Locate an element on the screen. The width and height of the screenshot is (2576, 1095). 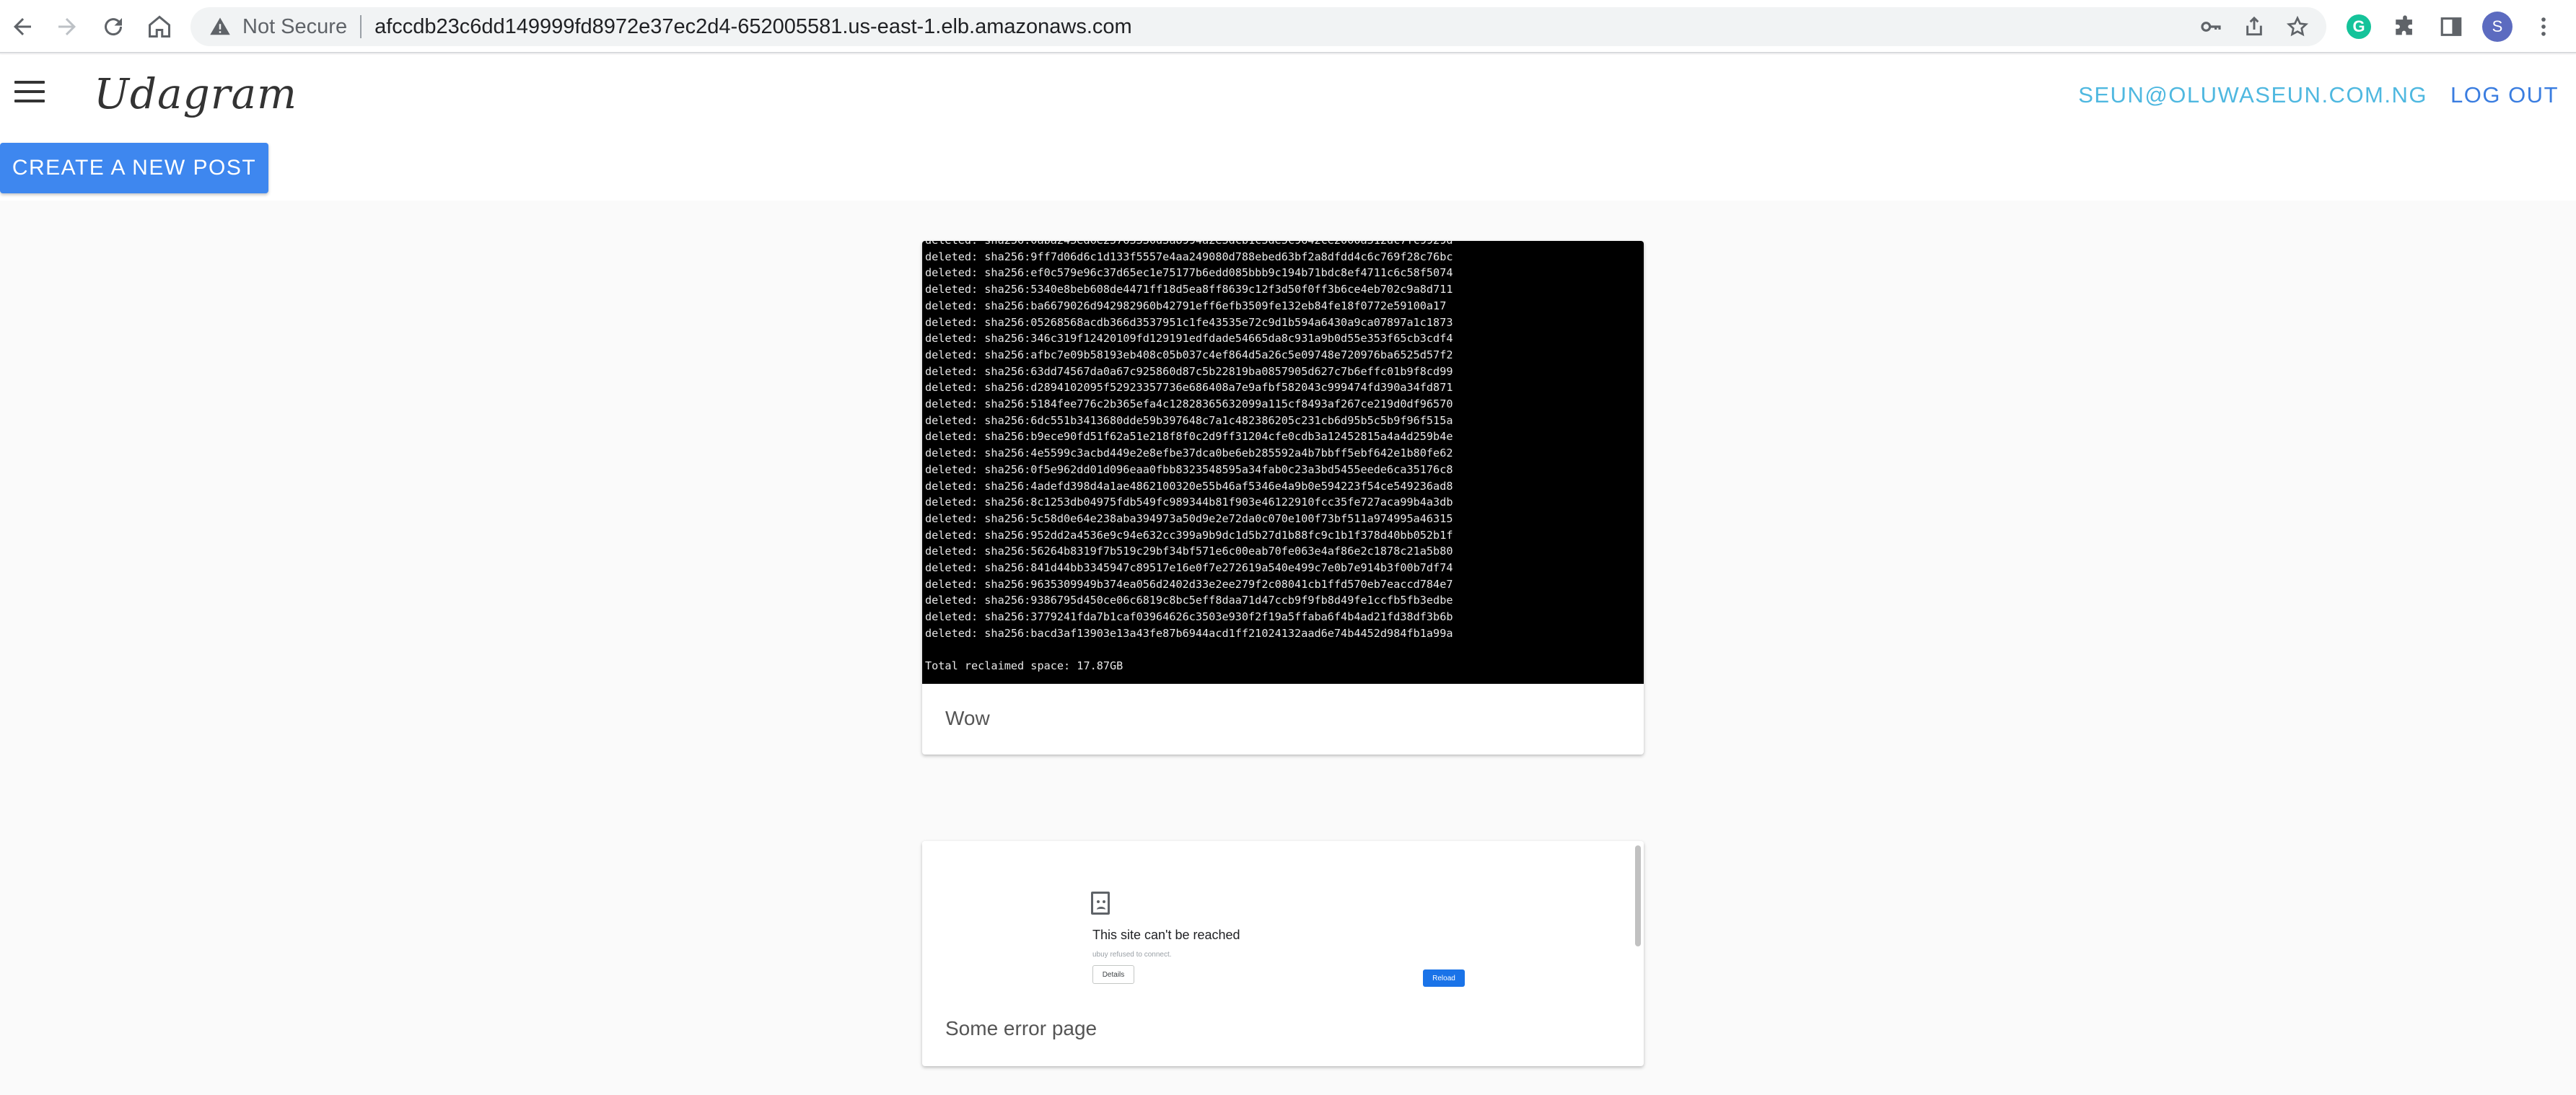
post-caption: Some error page is located at coordinates (1021, 1028).